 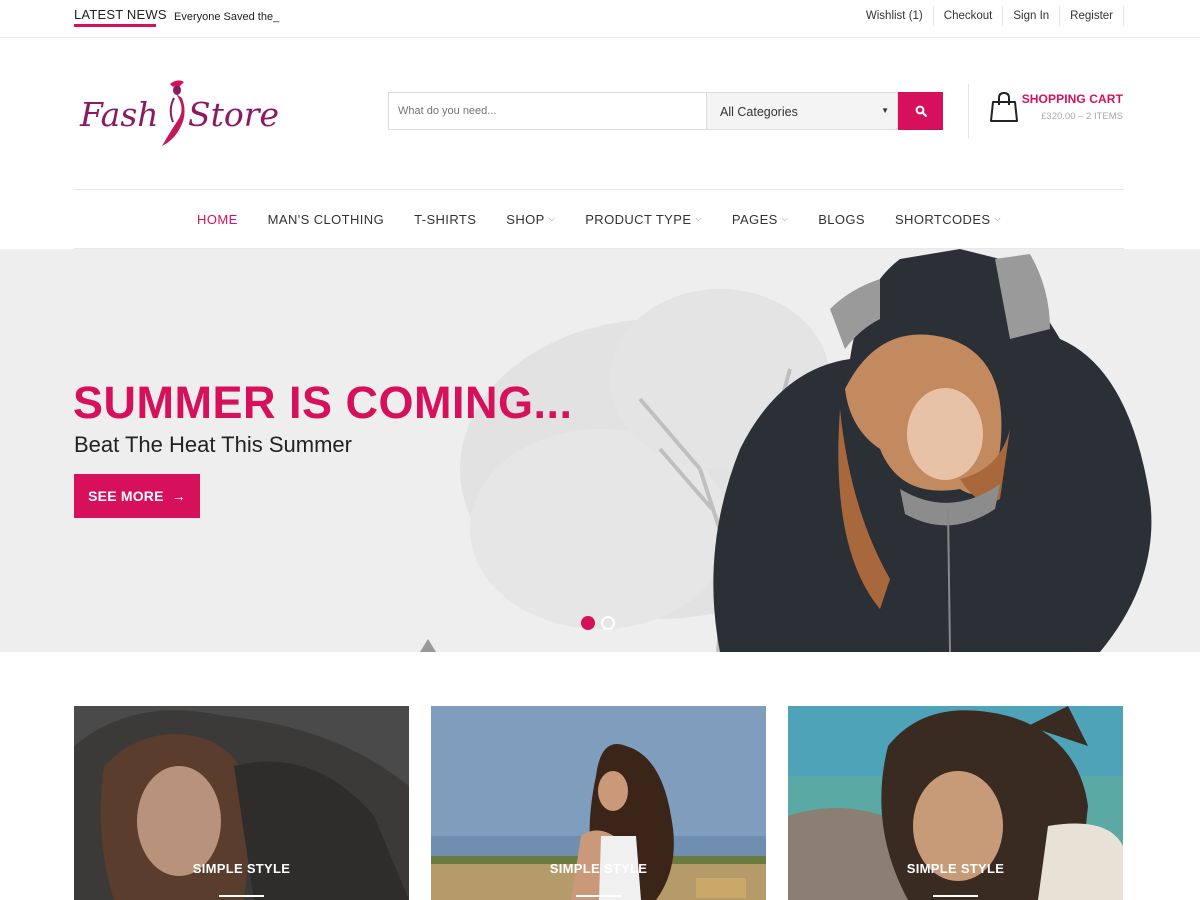 I want to click on nav-item-pages: PAGES ⌵, so click(x=760, y=219).